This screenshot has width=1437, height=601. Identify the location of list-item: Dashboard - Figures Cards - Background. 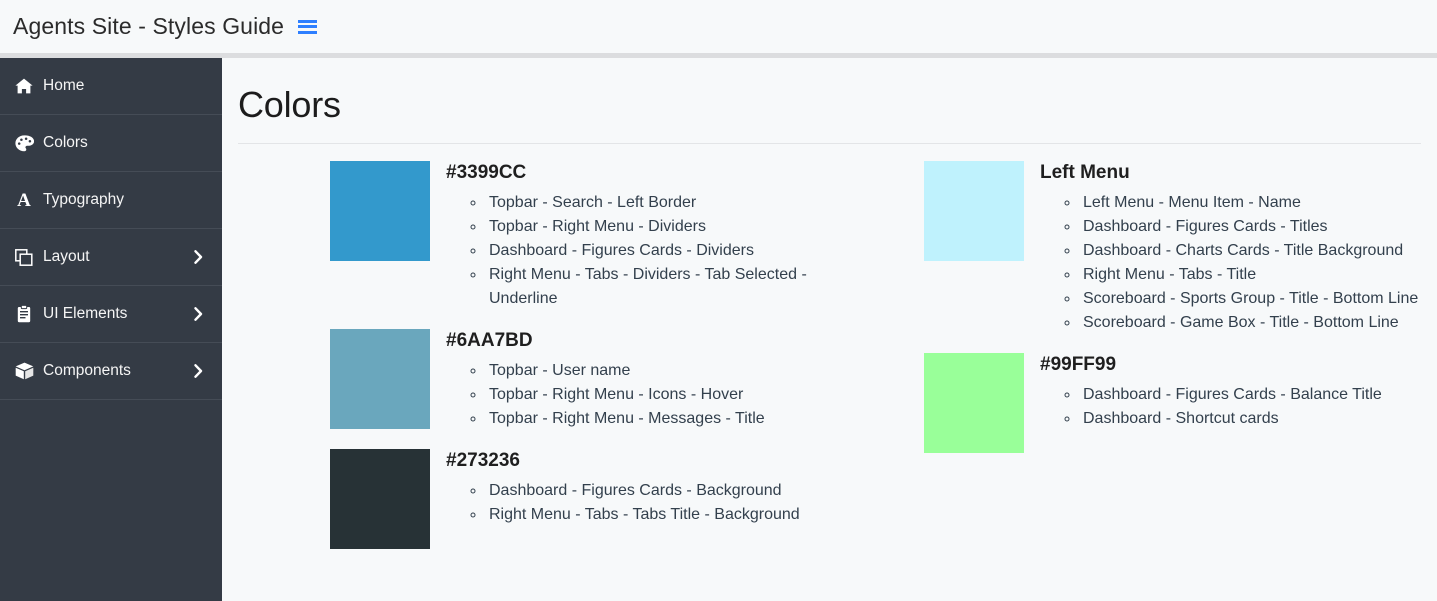
(657, 491).